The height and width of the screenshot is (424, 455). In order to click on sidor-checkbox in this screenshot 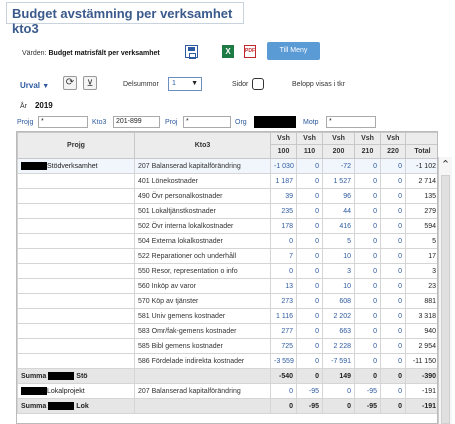, I will do `click(258, 84)`.